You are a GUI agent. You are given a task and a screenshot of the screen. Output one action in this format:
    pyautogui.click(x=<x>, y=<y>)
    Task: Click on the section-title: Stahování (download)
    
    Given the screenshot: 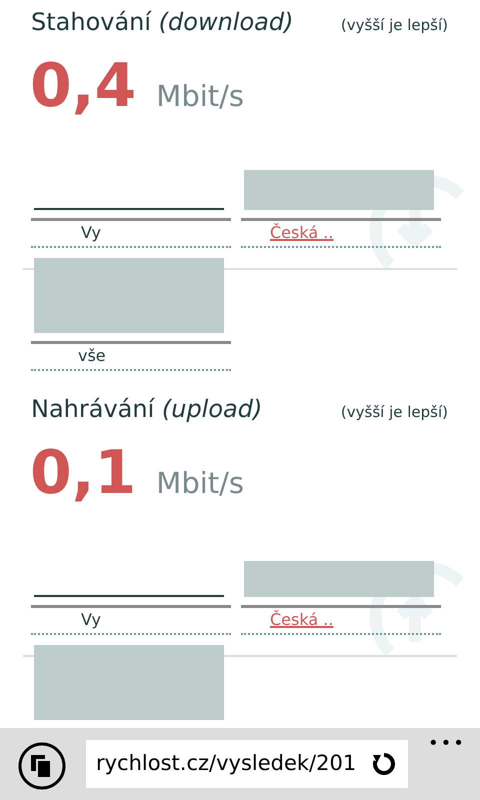 What is the action you would take?
    pyautogui.click(x=162, y=22)
    